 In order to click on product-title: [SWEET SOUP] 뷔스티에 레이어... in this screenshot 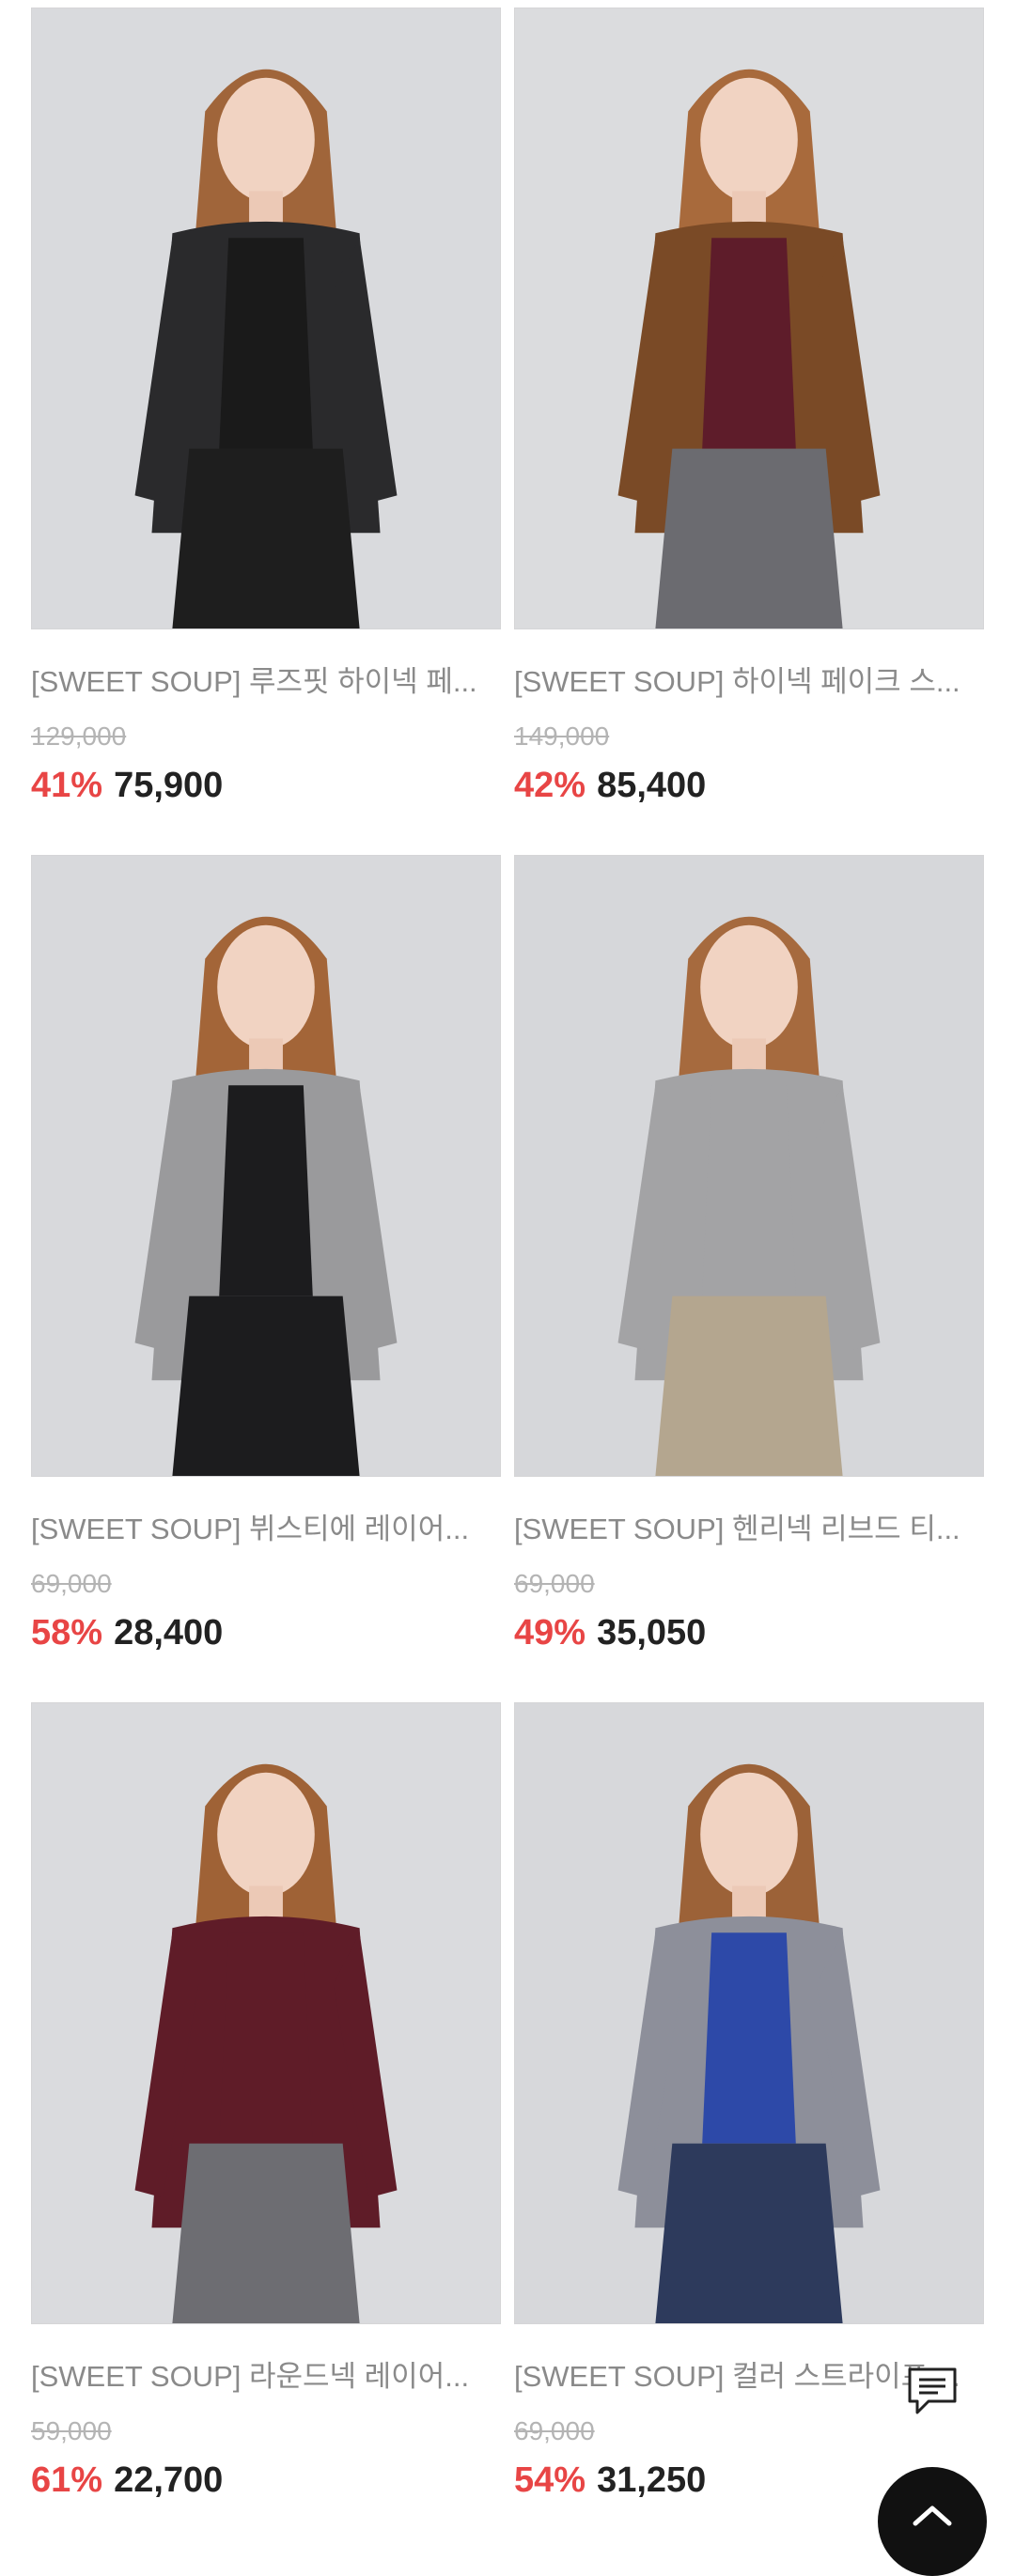, I will do `click(266, 1526)`.